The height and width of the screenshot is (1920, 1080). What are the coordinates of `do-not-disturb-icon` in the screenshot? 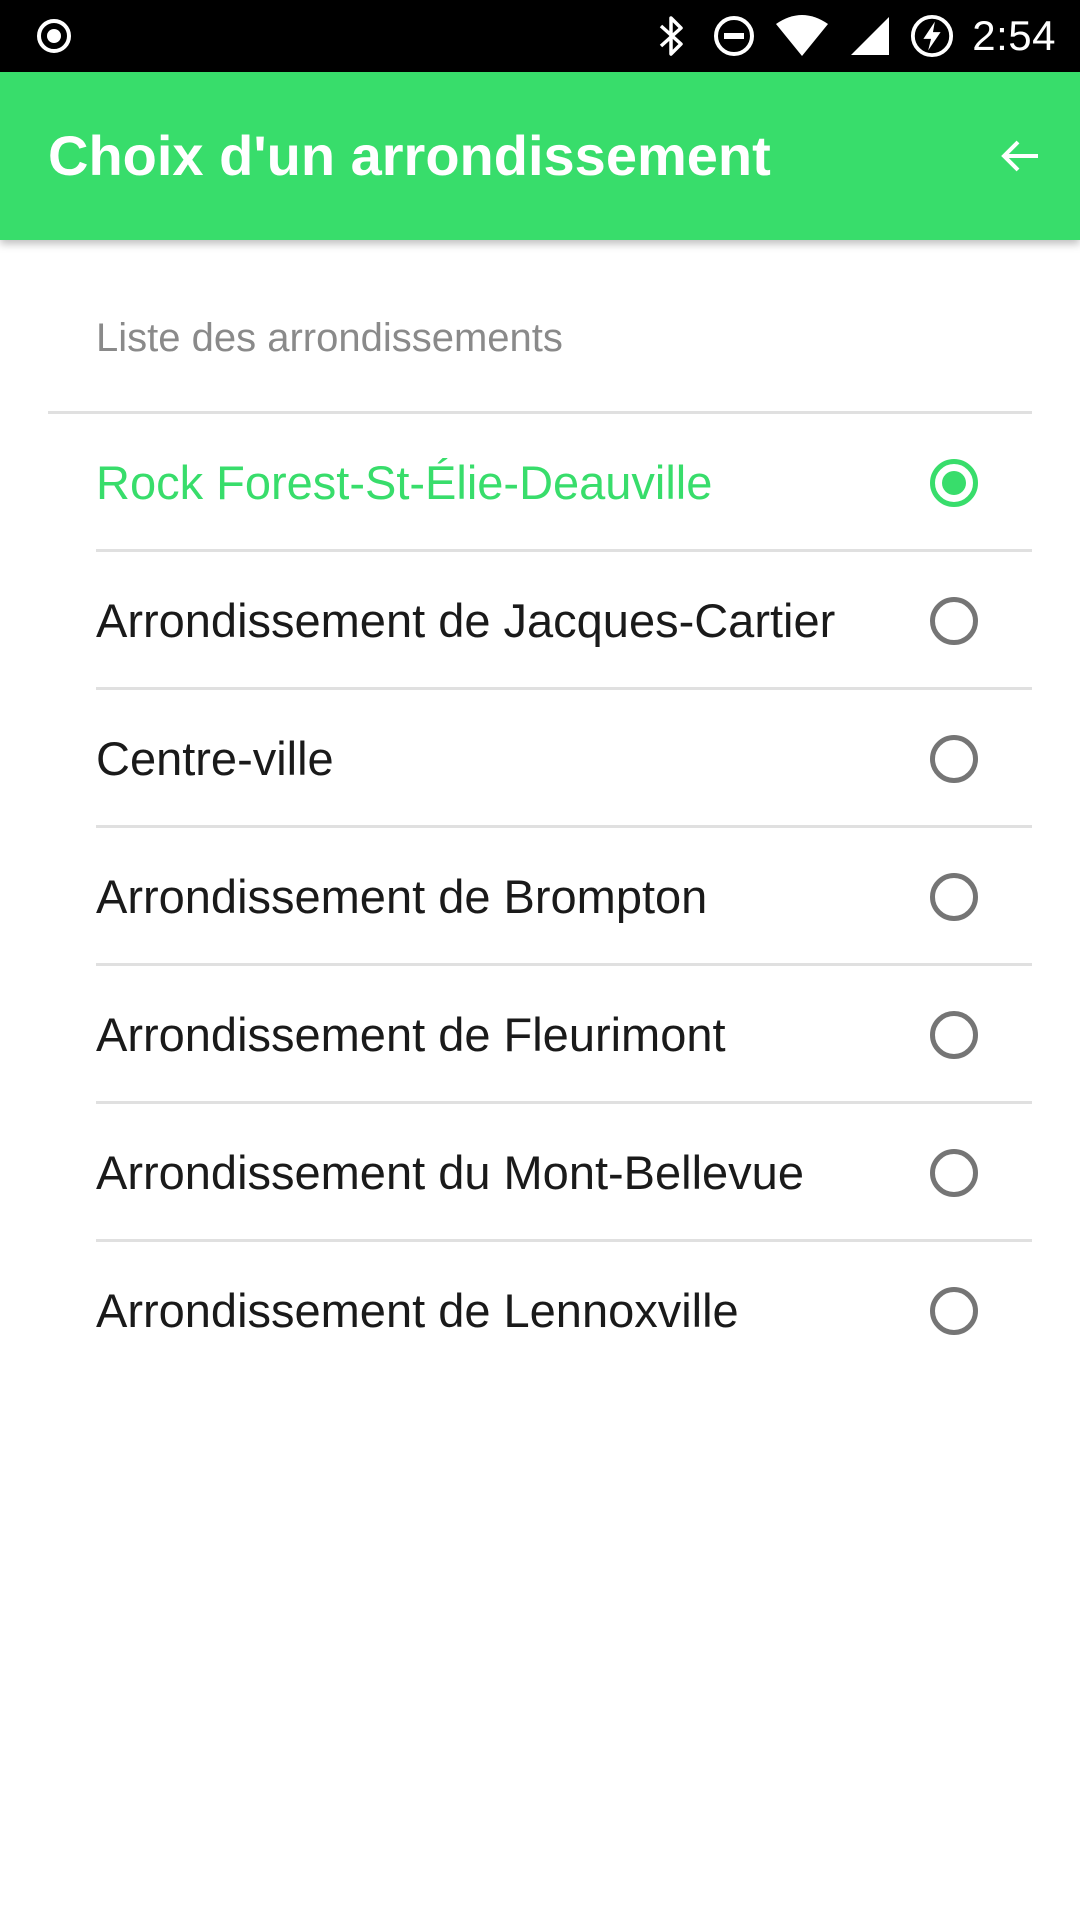 It's located at (734, 36).